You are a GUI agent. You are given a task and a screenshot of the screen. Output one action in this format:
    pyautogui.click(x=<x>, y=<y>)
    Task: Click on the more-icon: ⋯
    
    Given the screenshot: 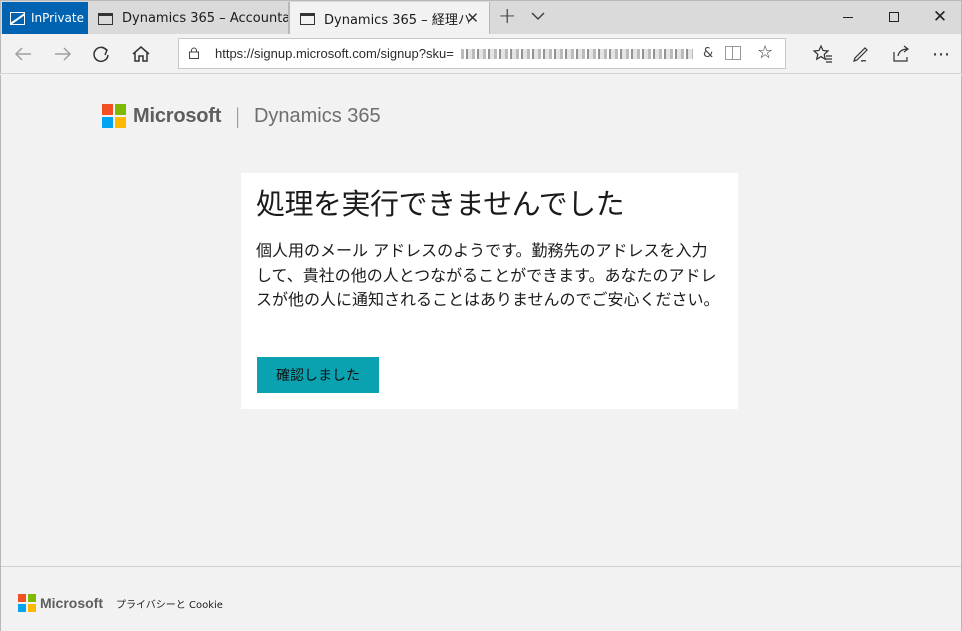 What is the action you would take?
    pyautogui.click(x=941, y=54)
    